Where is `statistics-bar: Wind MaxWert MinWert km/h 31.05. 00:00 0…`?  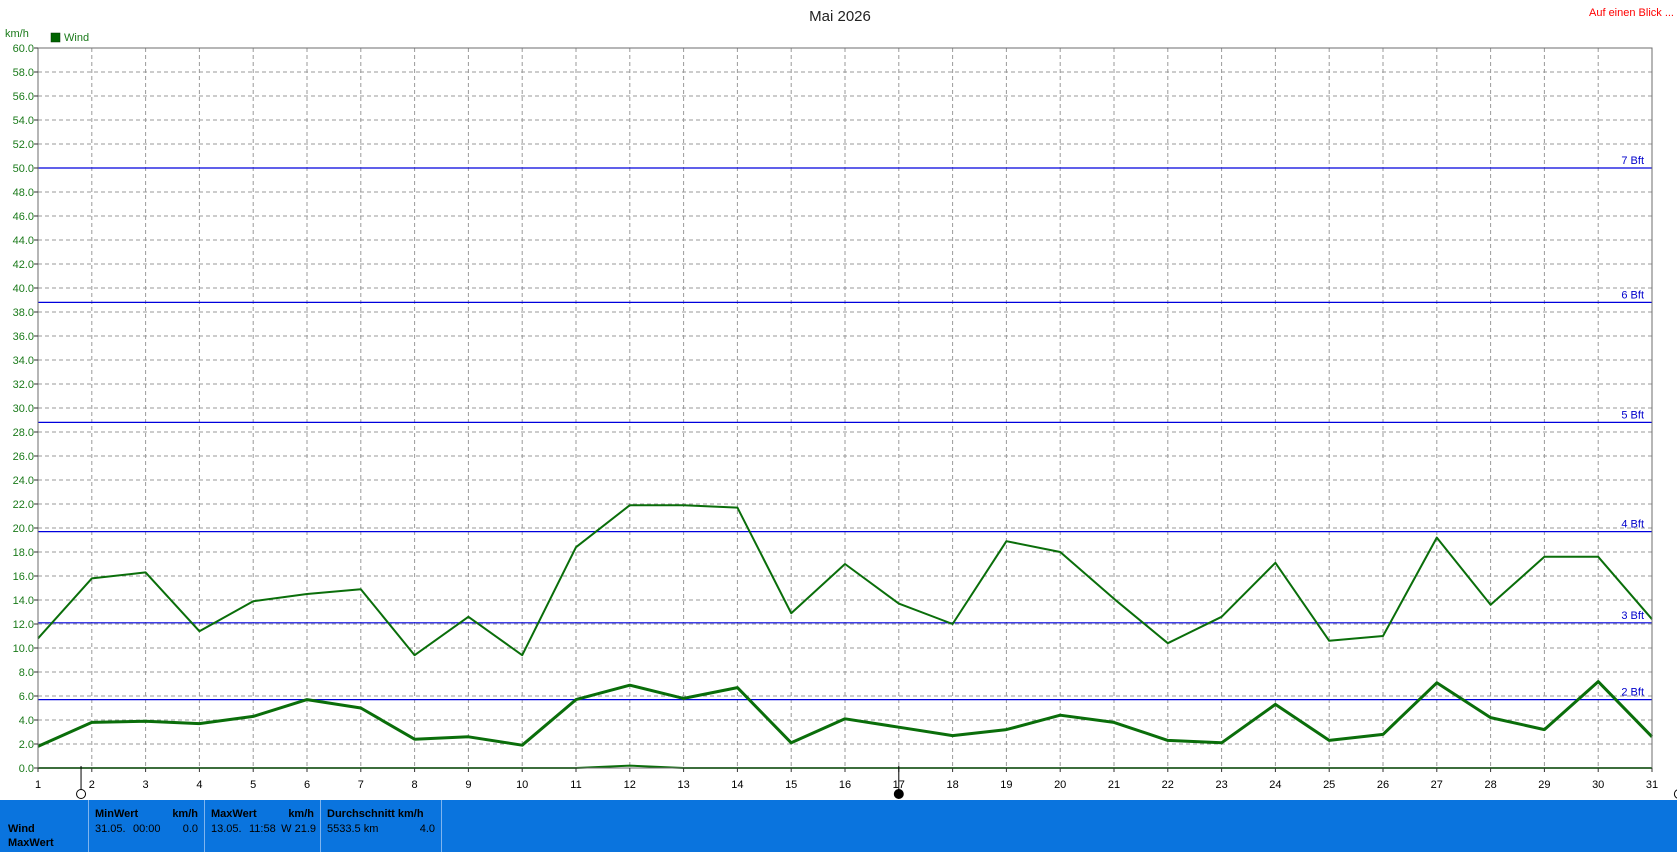 statistics-bar: Wind MaxWert MinWert km/h 31.05. 00:00 0… is located at coordinates (838, 826).